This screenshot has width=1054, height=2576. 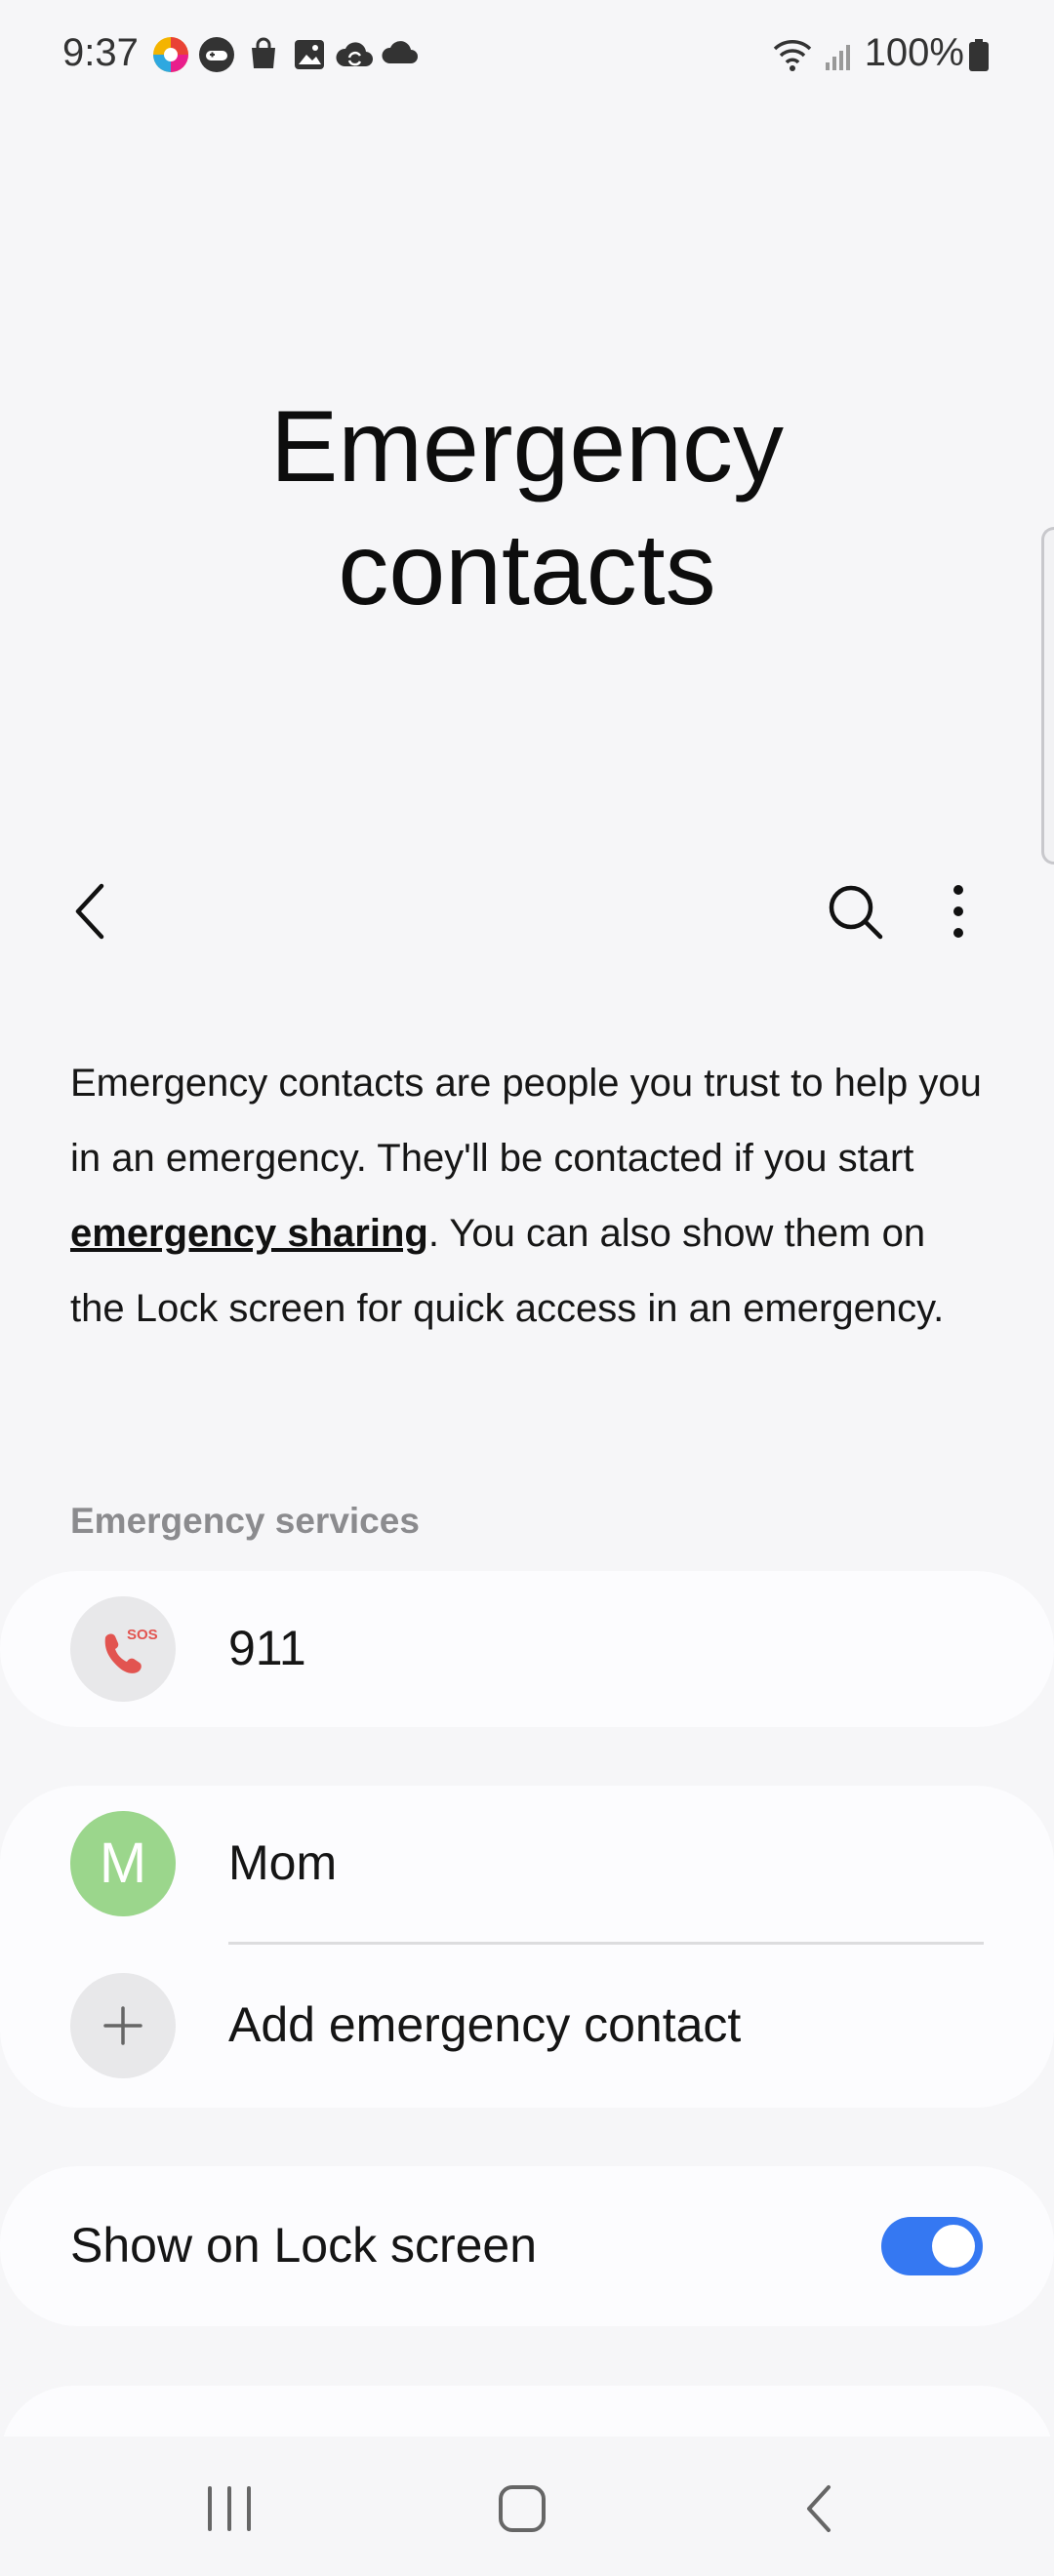 I want to click on shopping-bag-icon, so click(x=263, y=52).